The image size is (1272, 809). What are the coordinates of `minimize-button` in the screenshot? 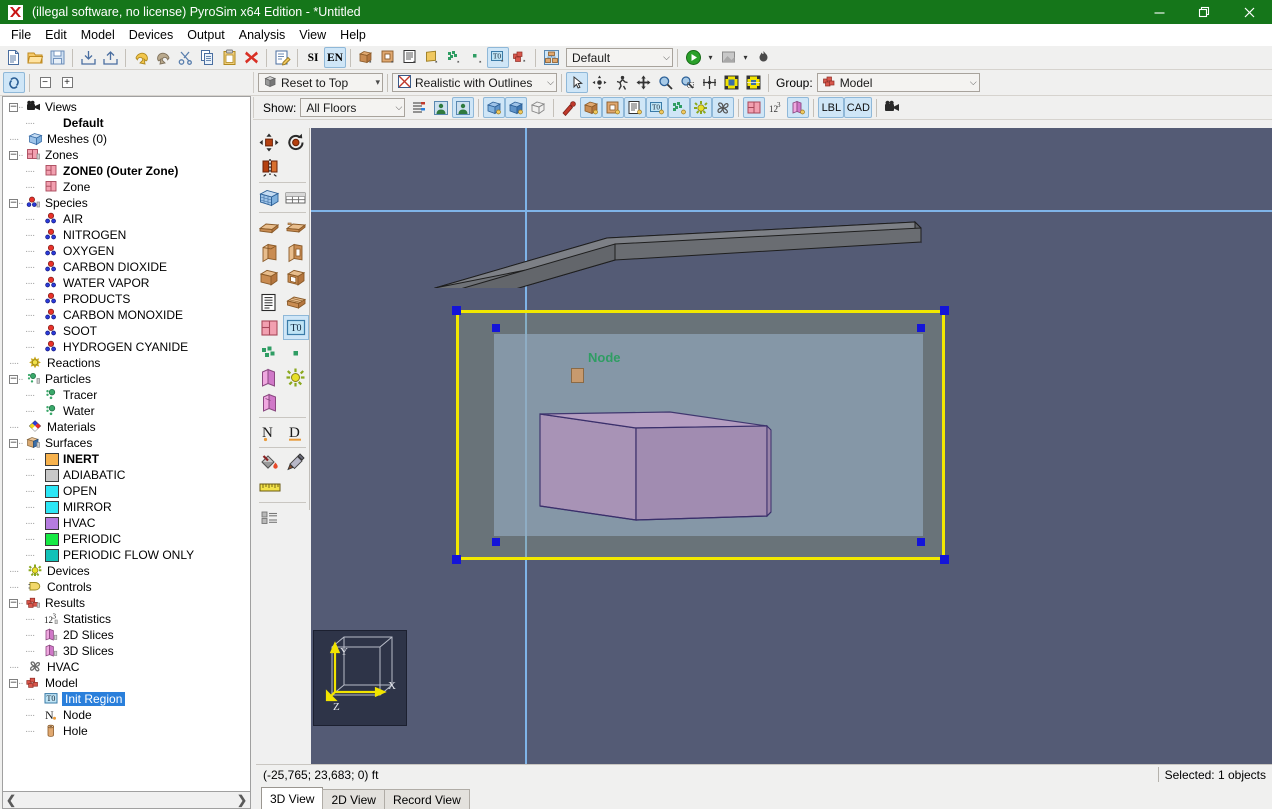 It's located at (1159, 12).